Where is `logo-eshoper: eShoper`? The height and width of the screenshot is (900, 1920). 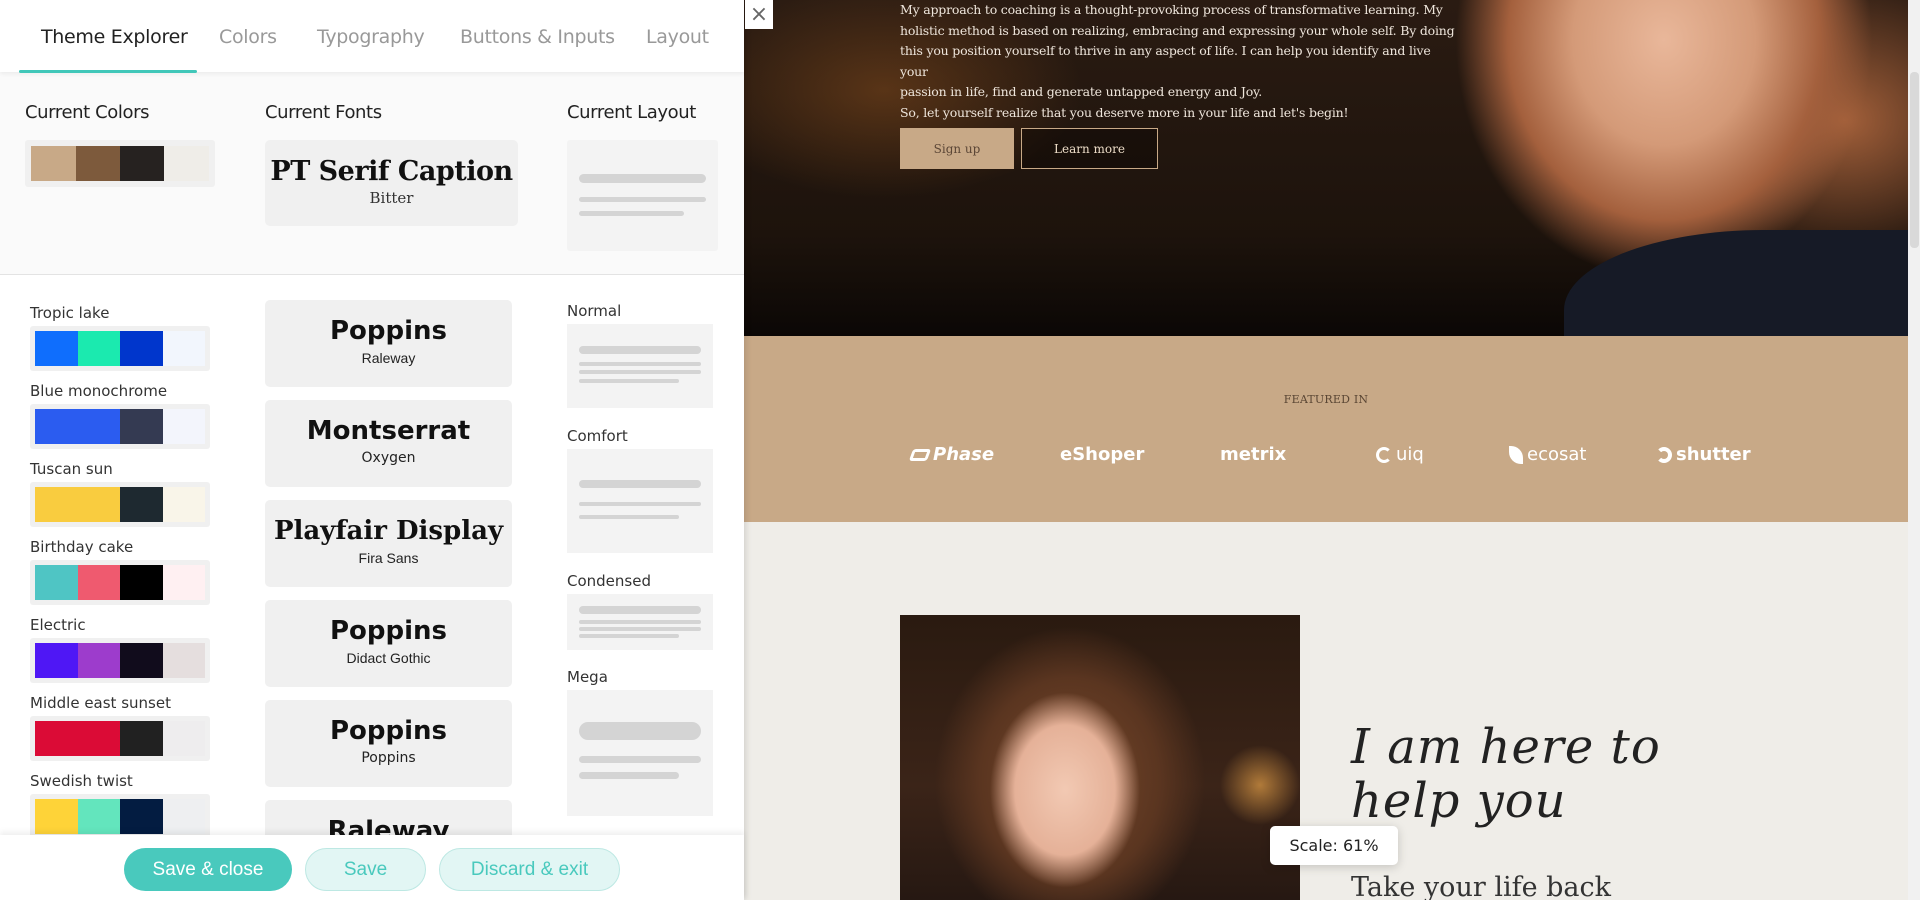
logo-eshoper: eShoper is located at coordinates (1102, 454).